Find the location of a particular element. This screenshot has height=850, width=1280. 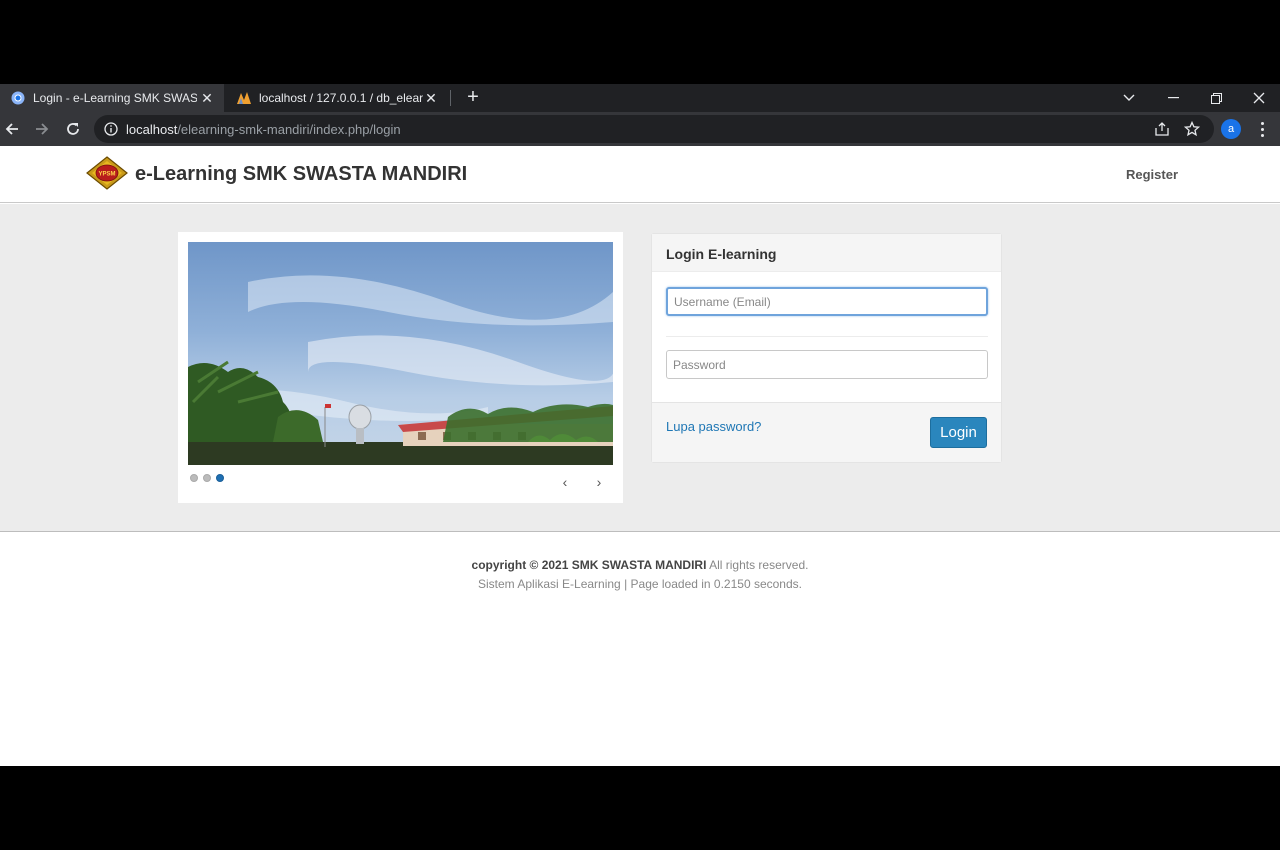

username-input is located at coordinates (827, 301).